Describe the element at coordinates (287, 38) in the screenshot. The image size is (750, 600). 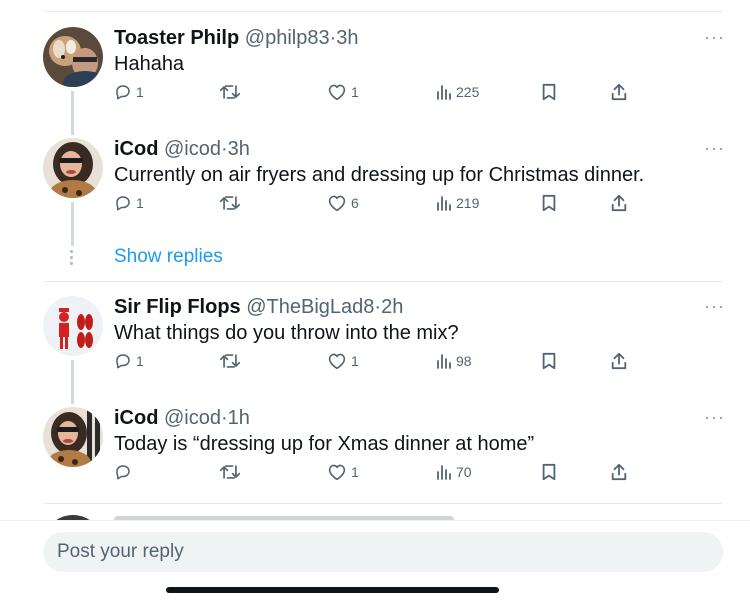
I see `handle: @philp83` at that location.